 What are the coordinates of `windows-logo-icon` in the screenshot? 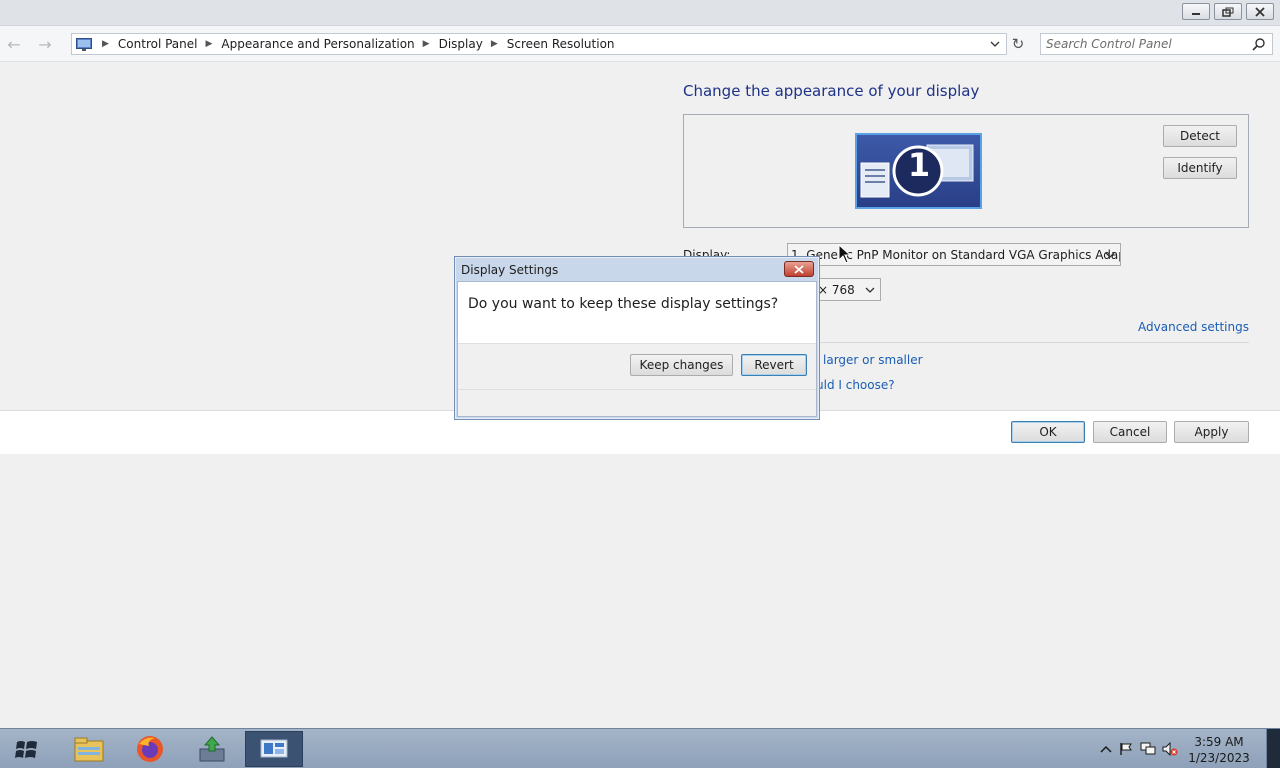 It's located at (26, 749).